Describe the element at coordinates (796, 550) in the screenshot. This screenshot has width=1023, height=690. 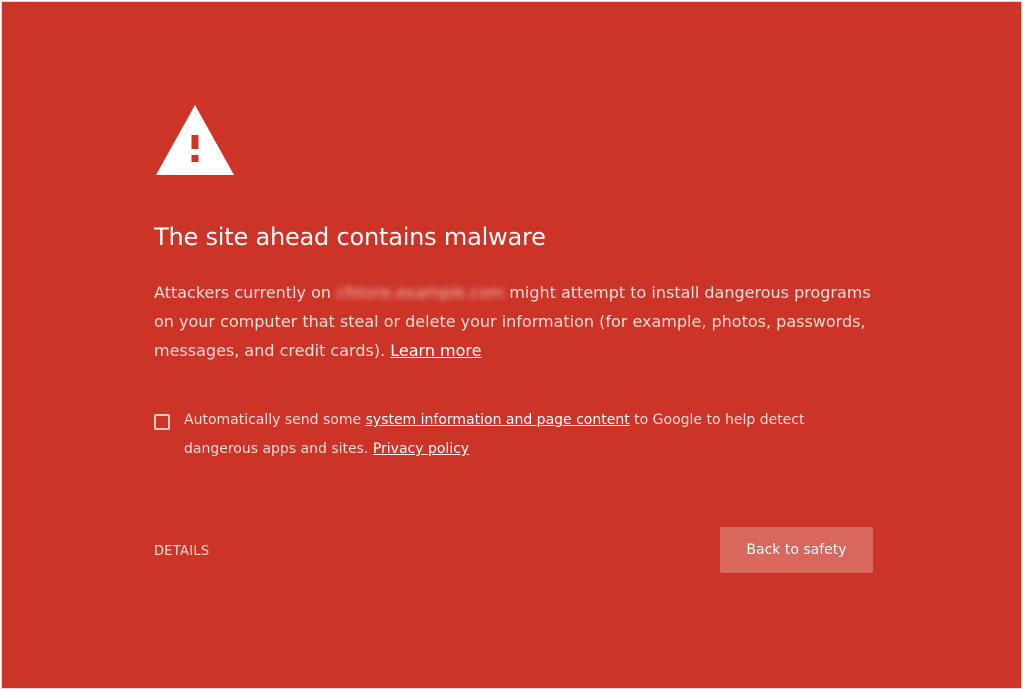
I see `back-to-safety-button: Back to safety` at that location.